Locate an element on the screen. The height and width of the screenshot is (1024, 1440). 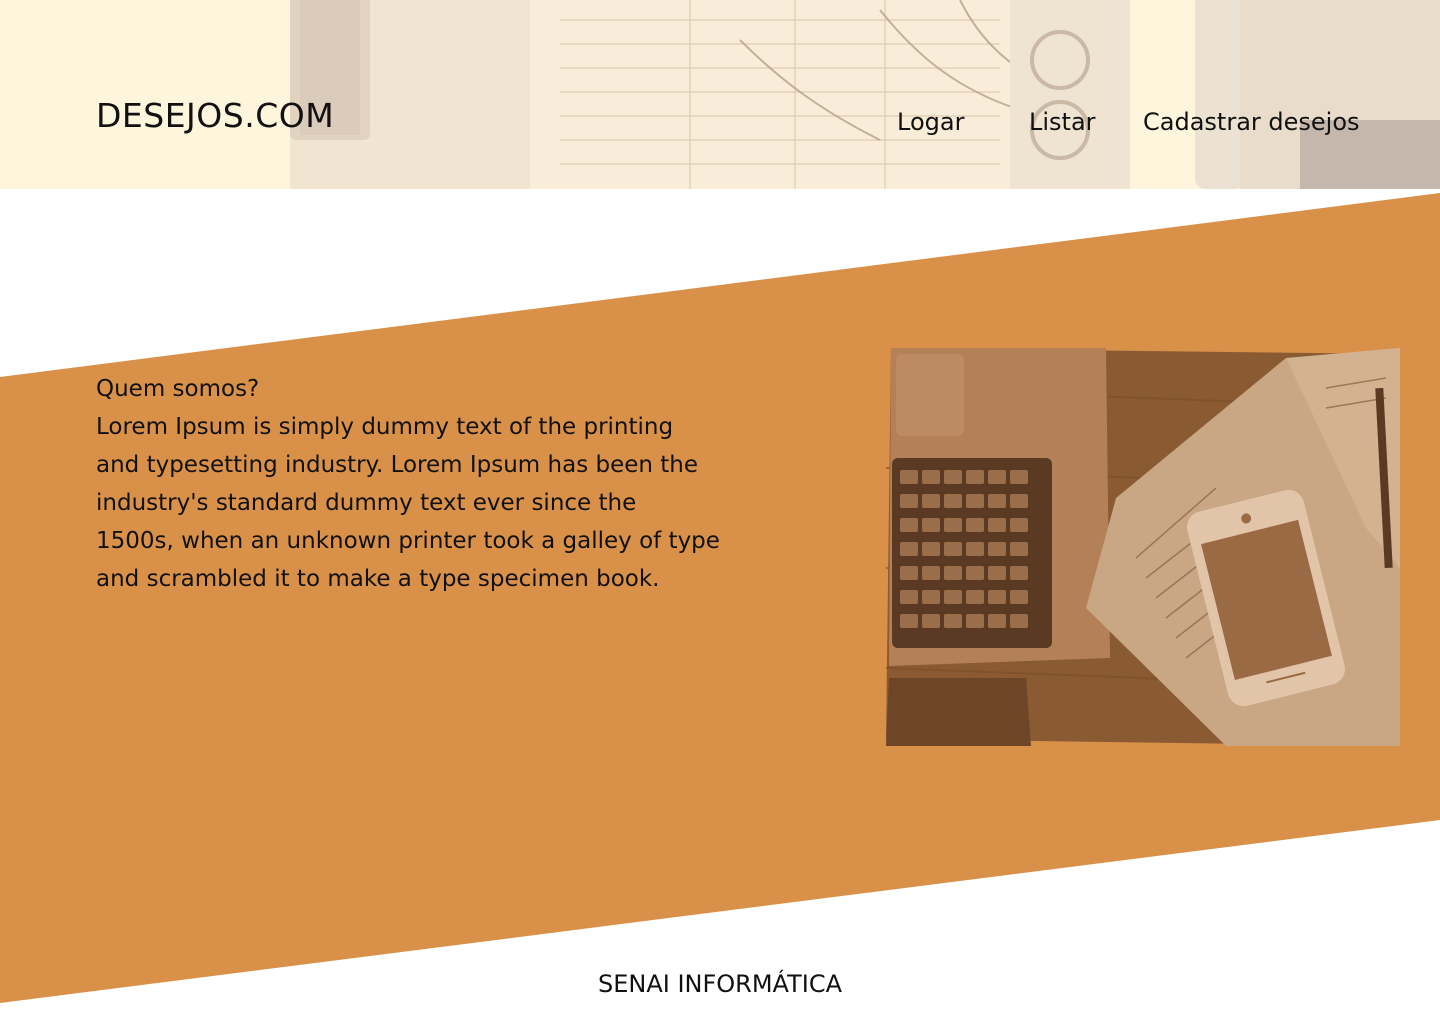
footer-text: SENAI INFORMÁTICA is located at coordinates (720, 984).